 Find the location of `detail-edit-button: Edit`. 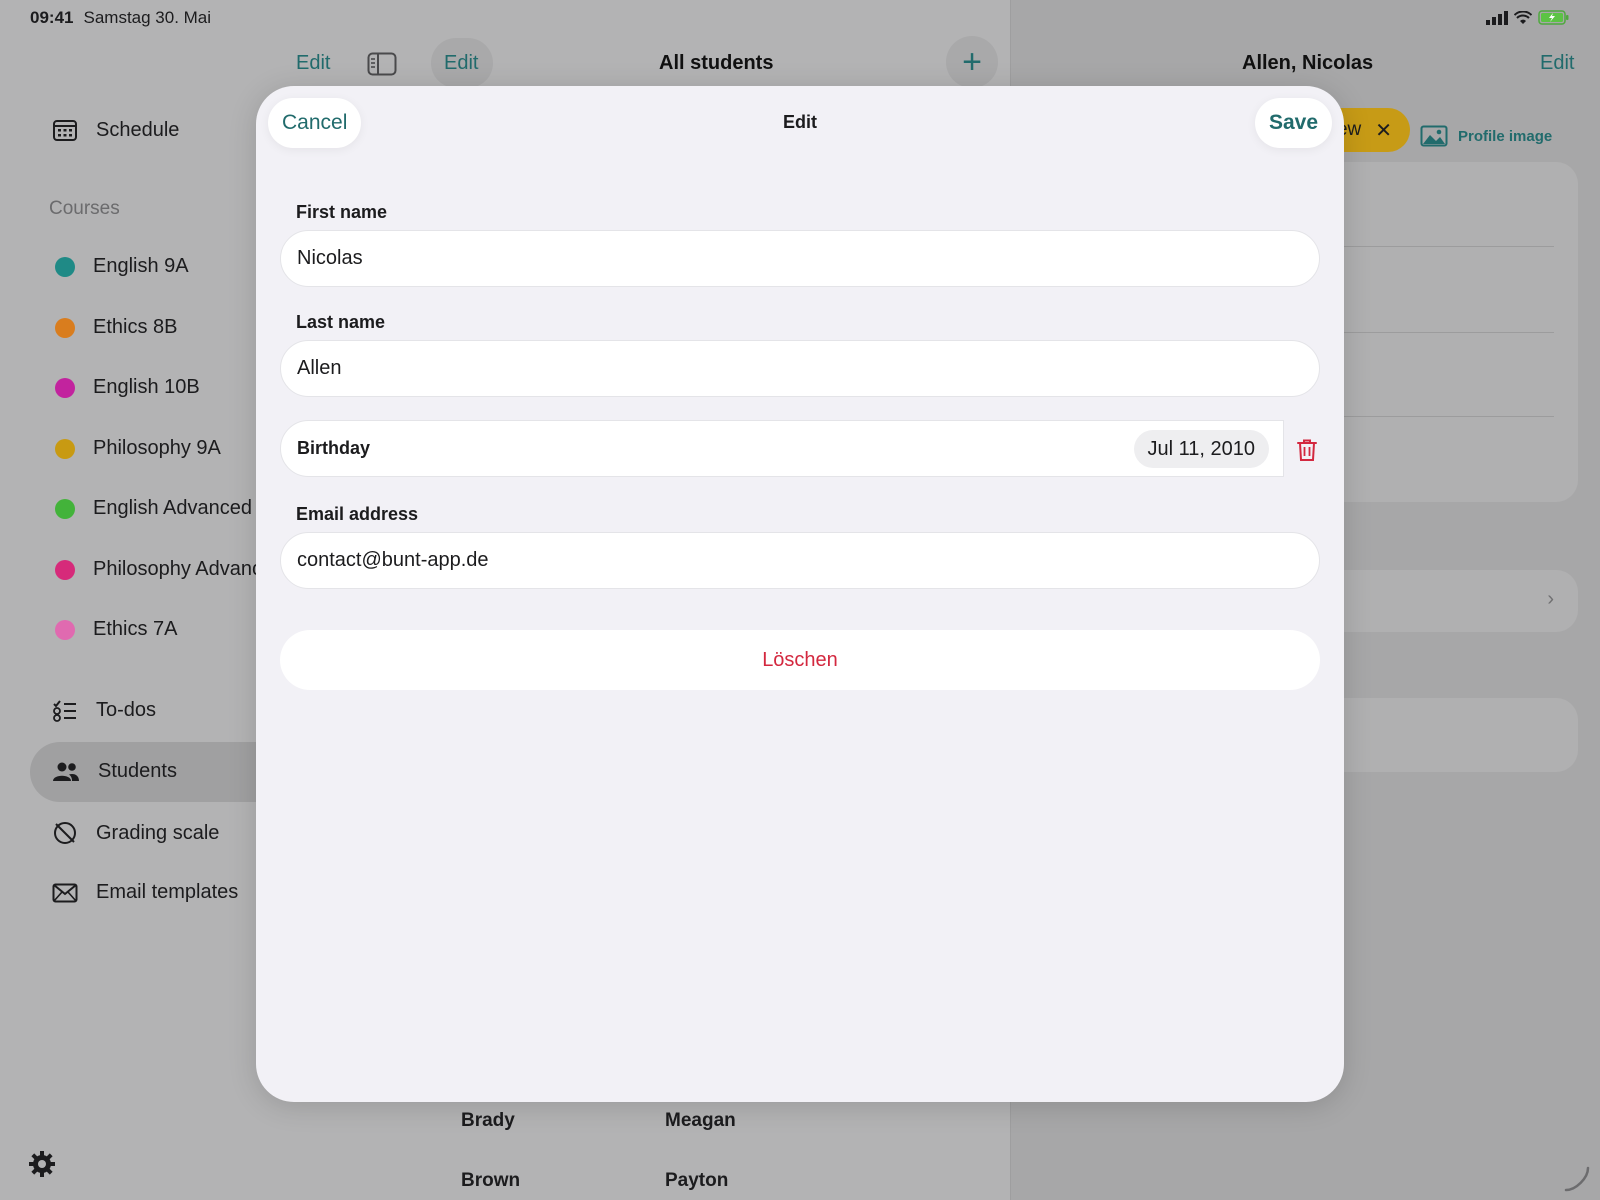

detail-edit-button: Edit is located at coordinates (1557, 63).